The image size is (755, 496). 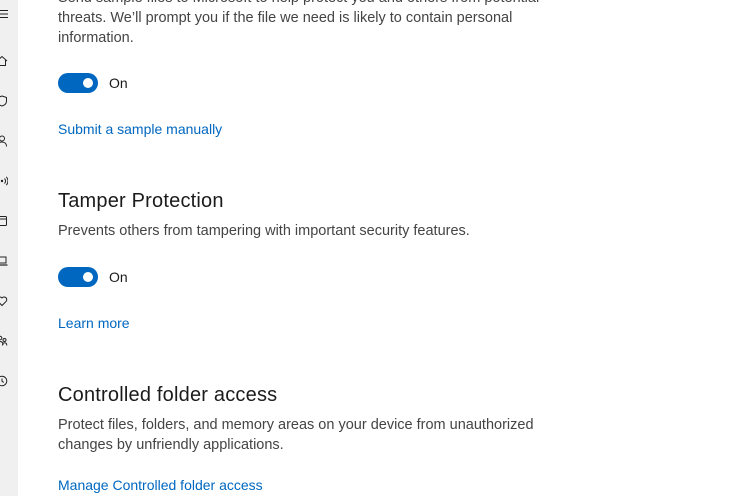 I want to click on sample-submission-toggle, so click(x=78, y=83).